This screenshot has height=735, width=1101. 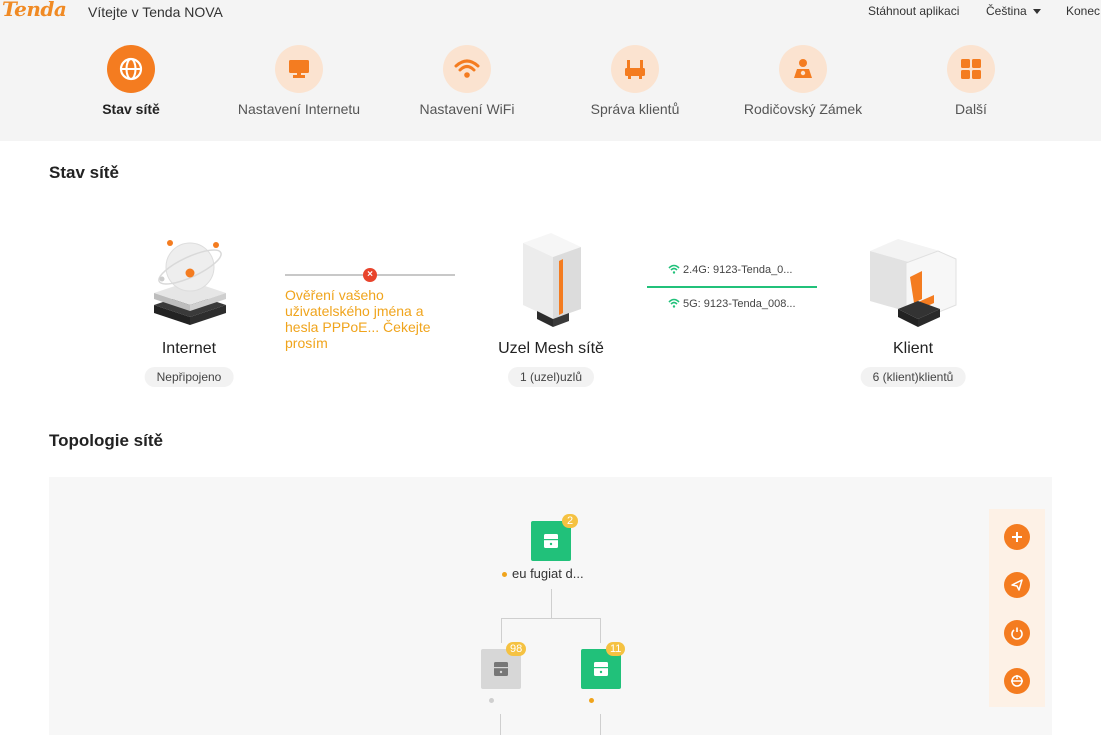 I want to click on tenda-logo: Tenda, so click(x=34, y=10).